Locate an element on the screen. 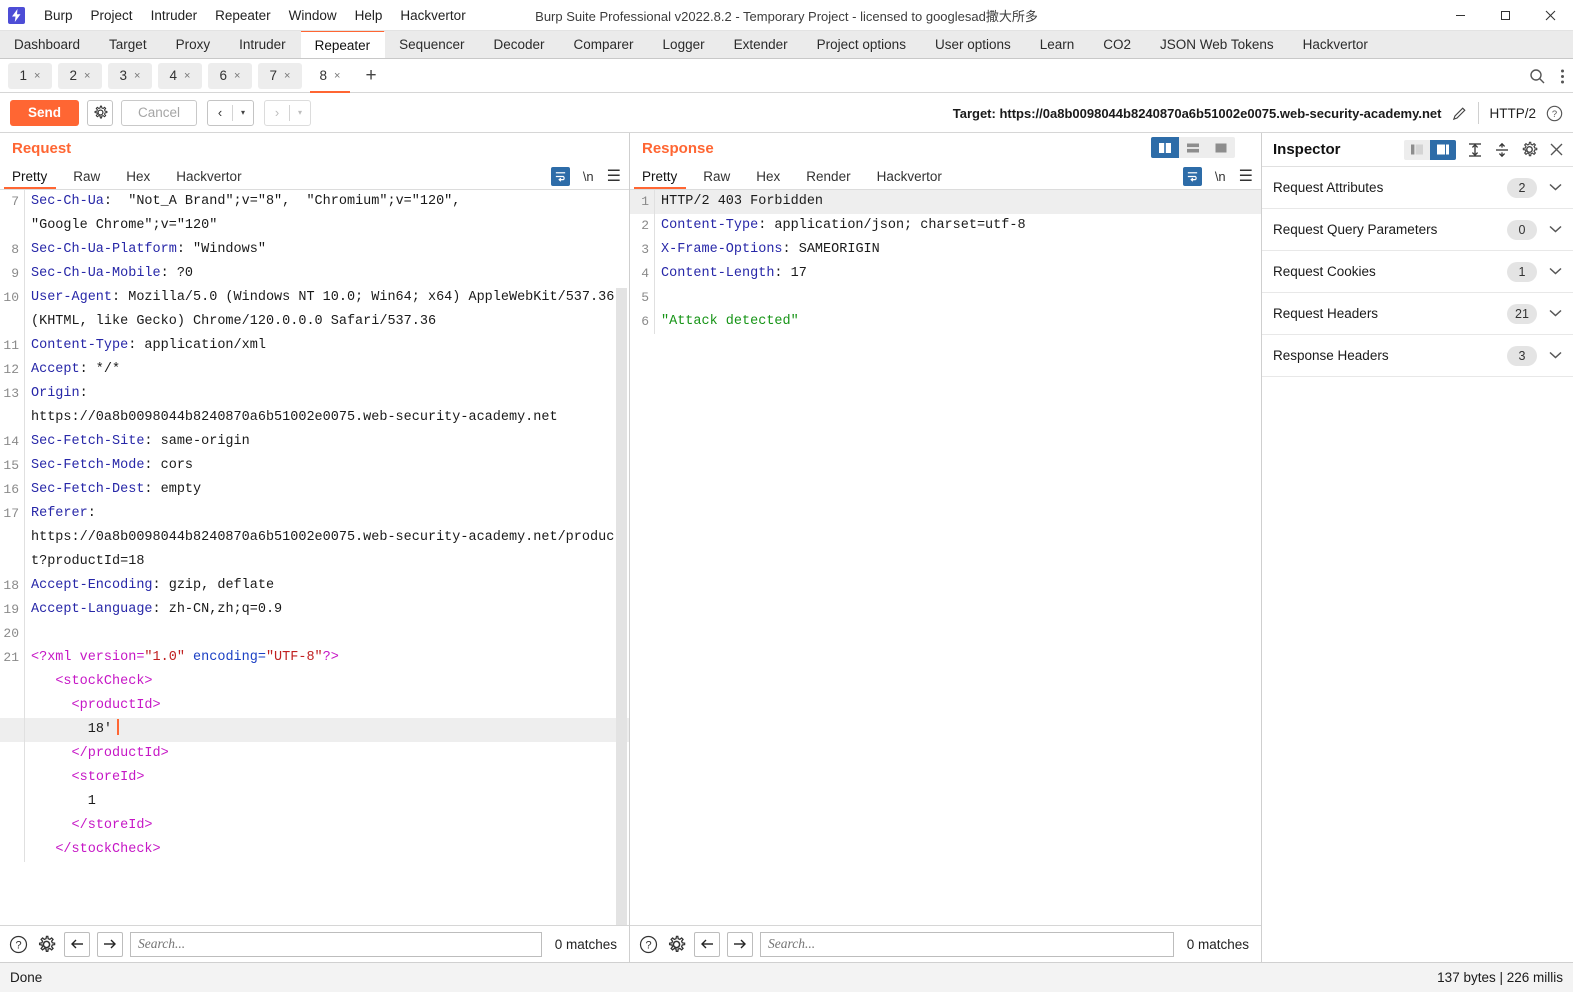 This screenshot has height=992, width=1573. request-menu-hamburger-icon: ☰ is located at coordinates (614, 176).